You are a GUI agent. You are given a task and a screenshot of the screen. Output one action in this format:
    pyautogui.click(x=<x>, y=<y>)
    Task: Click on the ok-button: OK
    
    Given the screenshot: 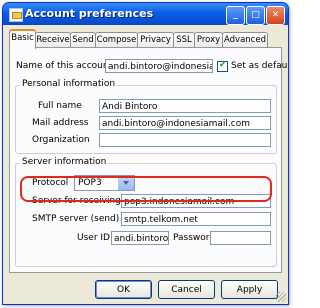 What is the action you would take?
    pyautogui.click(x=123, y=289)
    